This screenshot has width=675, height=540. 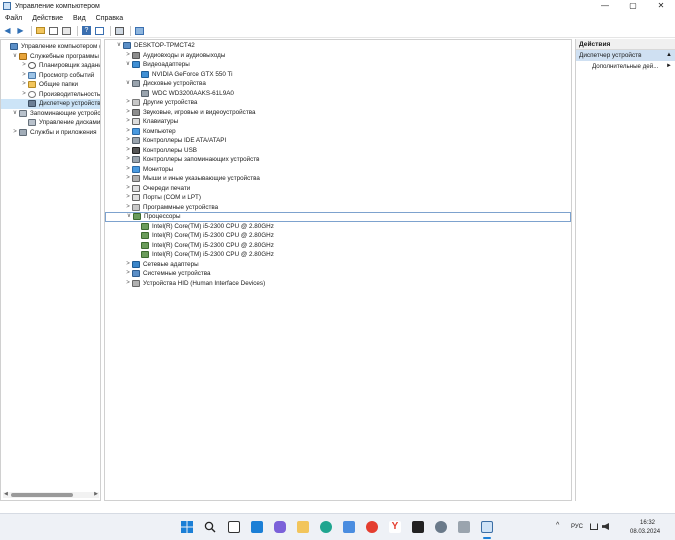 What do you see at coordinates (338, 151) in the screenshot?
I see `device-tree-item: > Контроллеры USB` at bounding box center [338, 151].